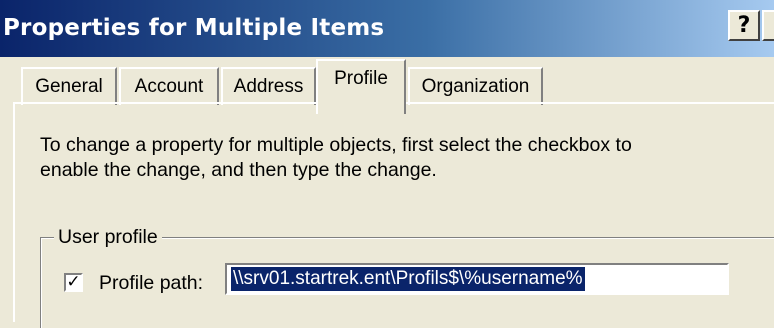 Image resolution: width=774 pixels, height=328 pixels. Describe the element at coordinates (169, 86) in the screenshot. I see `tab-account: Account` at that location.